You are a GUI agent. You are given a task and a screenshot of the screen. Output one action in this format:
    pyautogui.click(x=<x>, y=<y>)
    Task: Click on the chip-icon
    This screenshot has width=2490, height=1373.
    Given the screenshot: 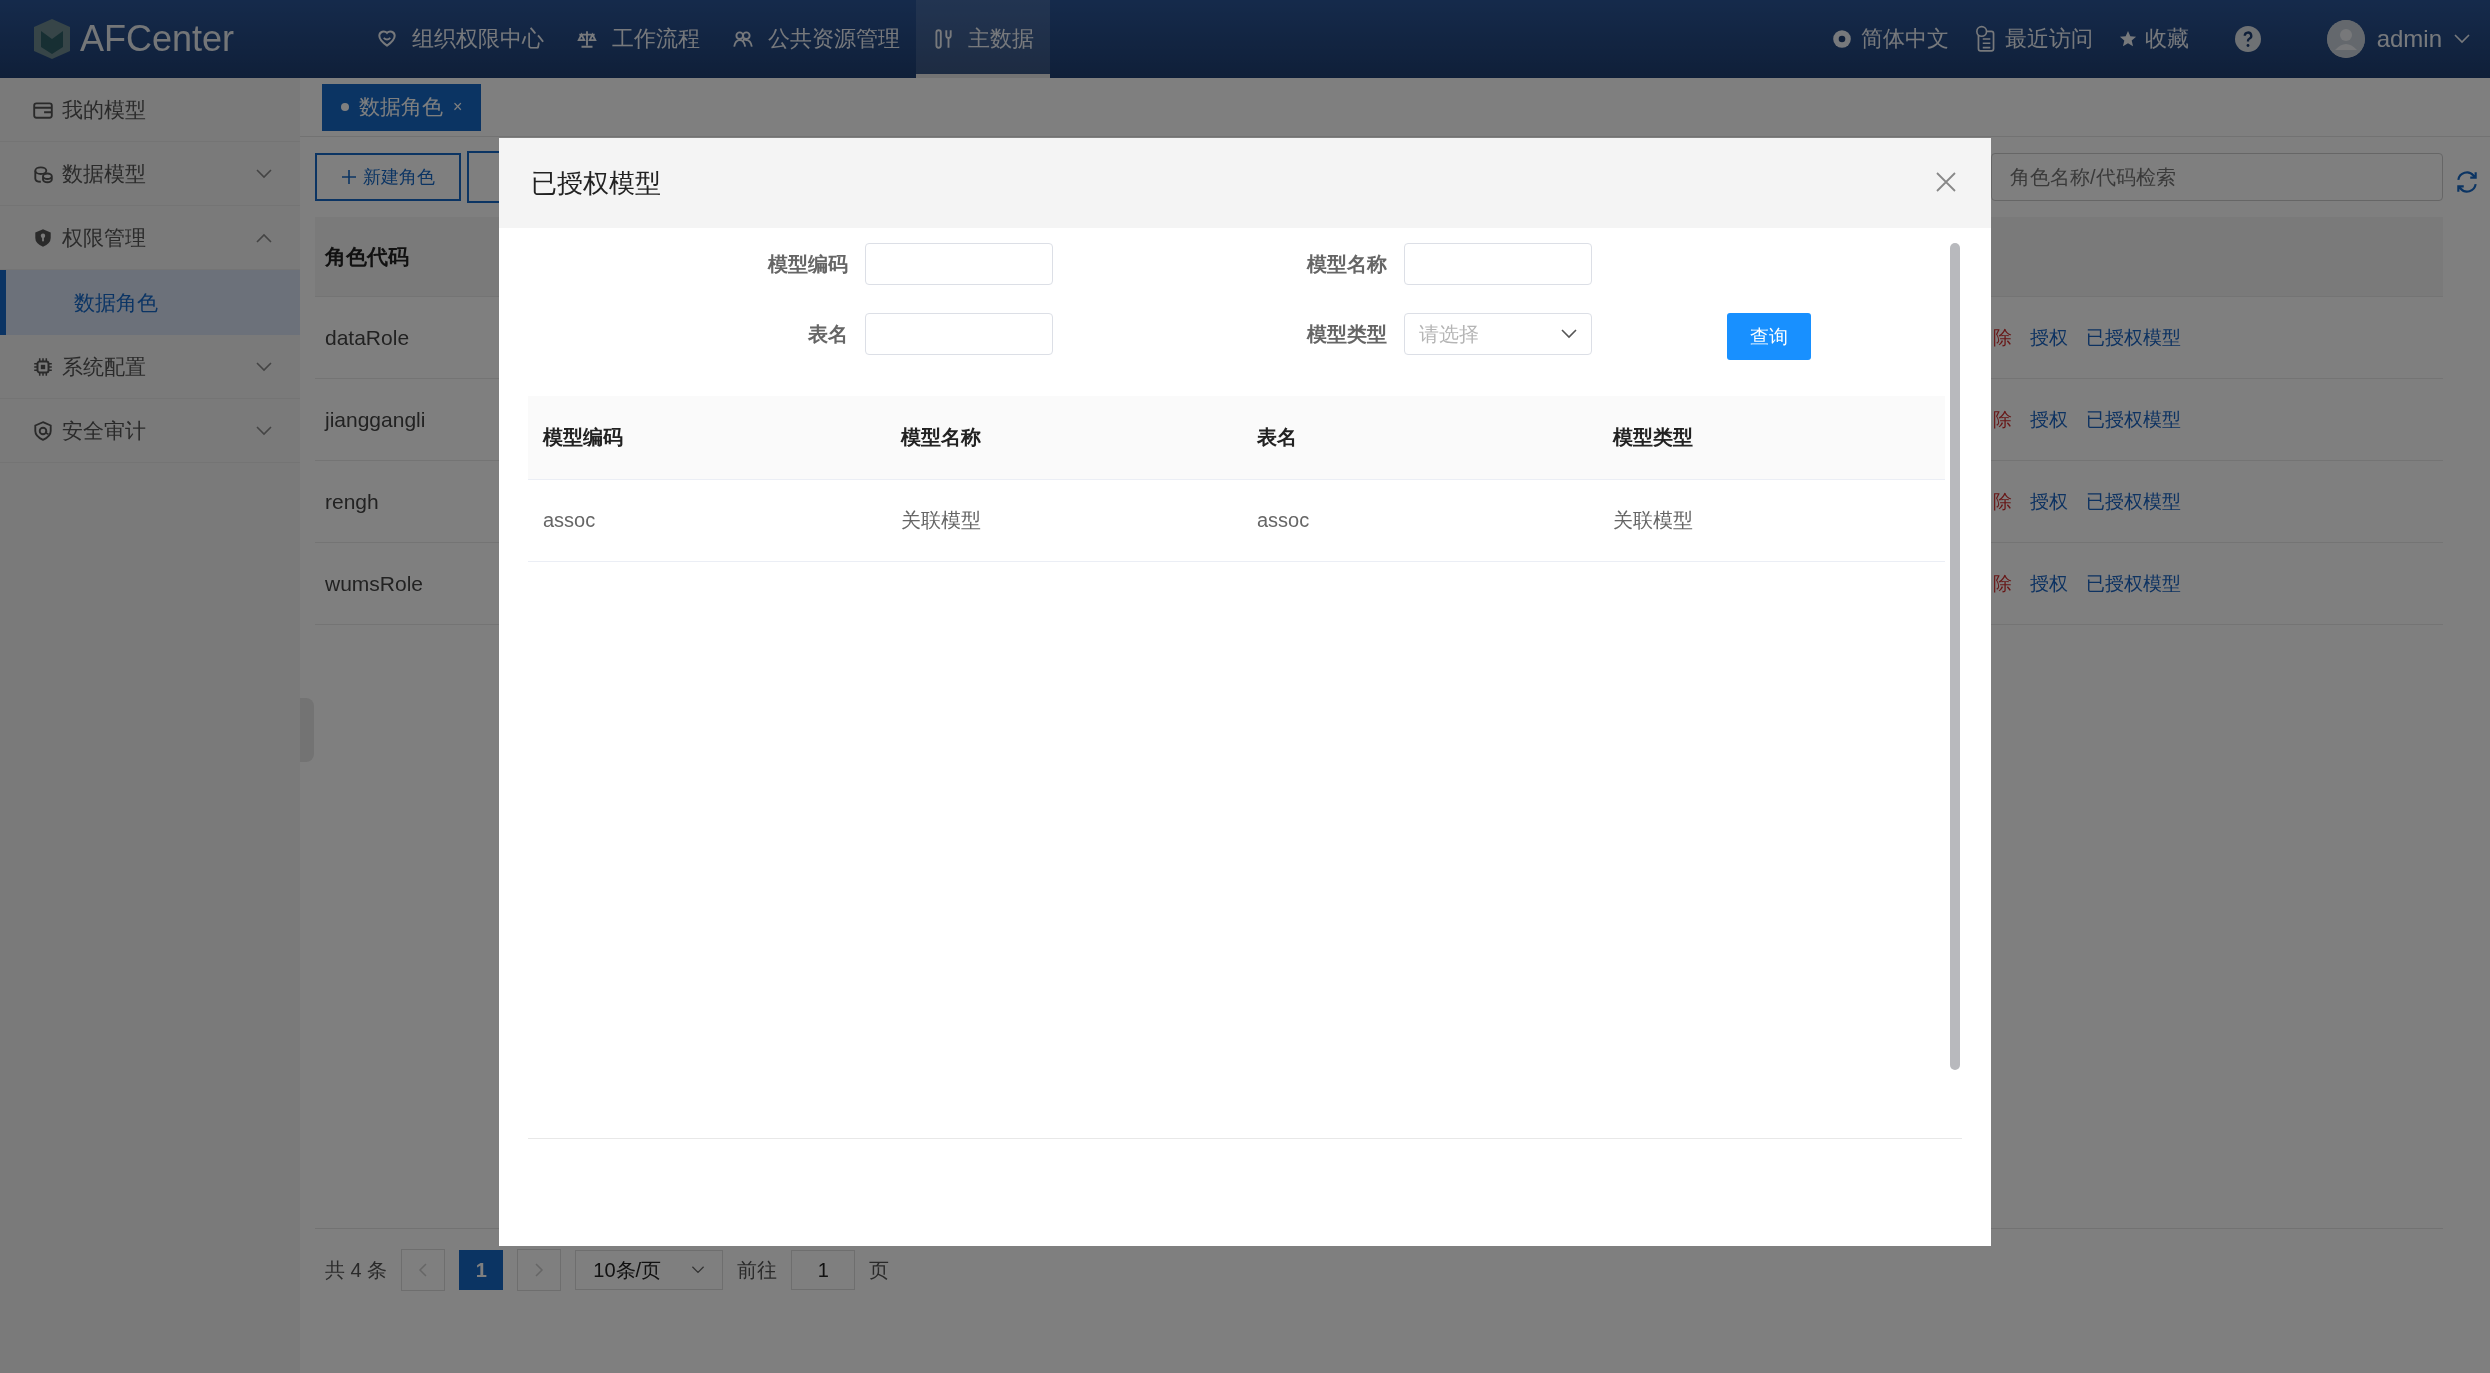 What is the action you would take?
    pyautogui.click(x=43, y=366)
    